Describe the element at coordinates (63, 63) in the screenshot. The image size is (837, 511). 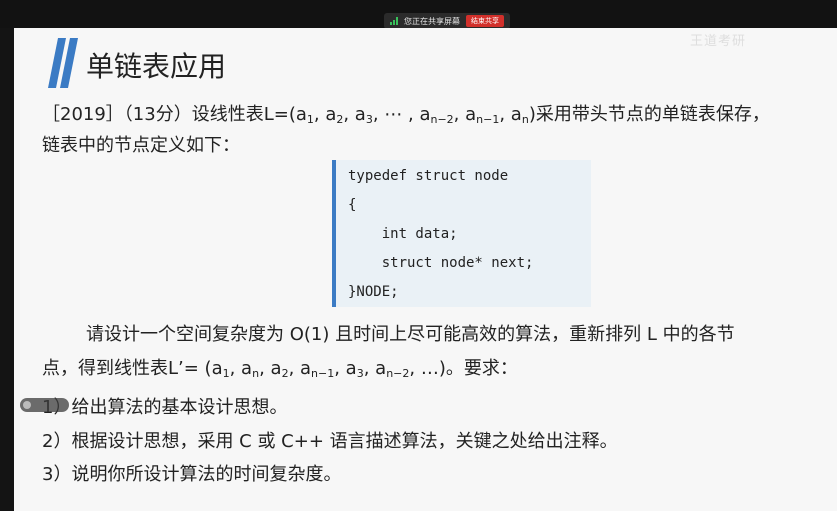
I see `title-slash-icon` at that location.